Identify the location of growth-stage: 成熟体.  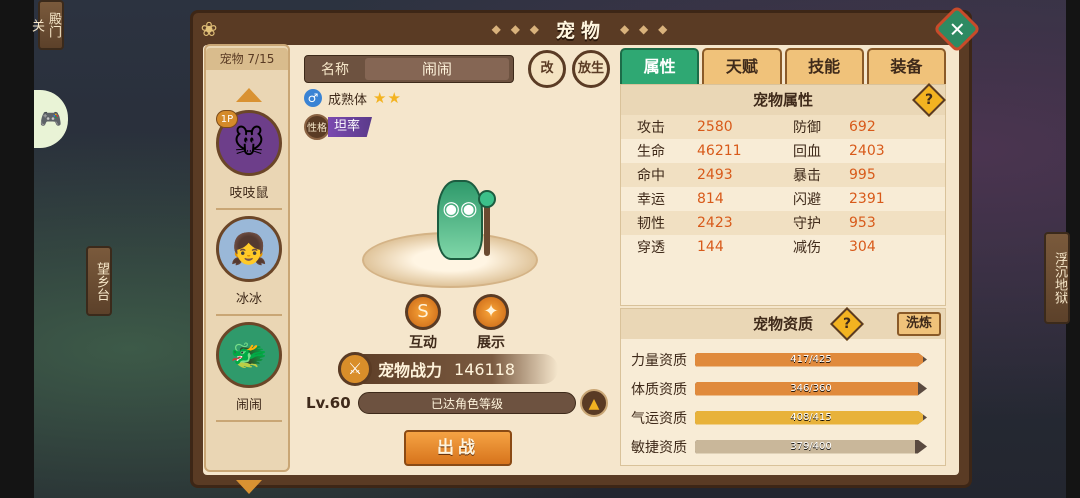
(348, 100).